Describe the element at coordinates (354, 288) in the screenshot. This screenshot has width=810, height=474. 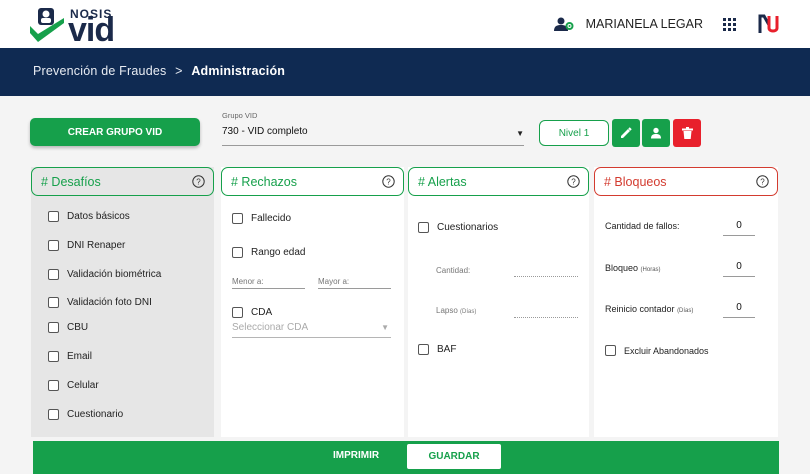
I see `mayor-input` at that location.